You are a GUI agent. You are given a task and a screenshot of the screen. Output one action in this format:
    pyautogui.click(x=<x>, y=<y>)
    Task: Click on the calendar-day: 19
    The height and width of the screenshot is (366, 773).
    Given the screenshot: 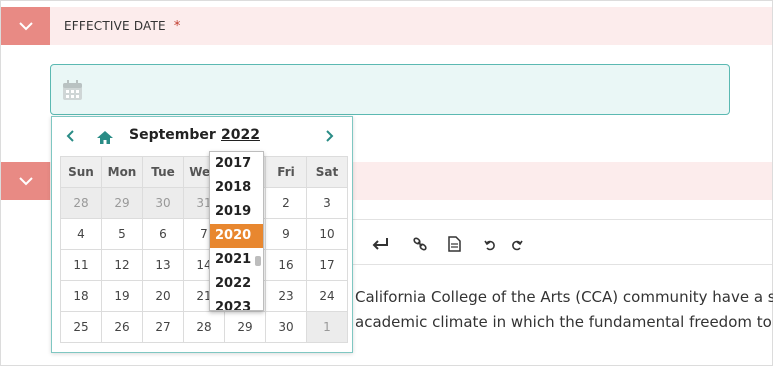 What is the action you would take?
    pyautogui.click(x=122, y=296)
    